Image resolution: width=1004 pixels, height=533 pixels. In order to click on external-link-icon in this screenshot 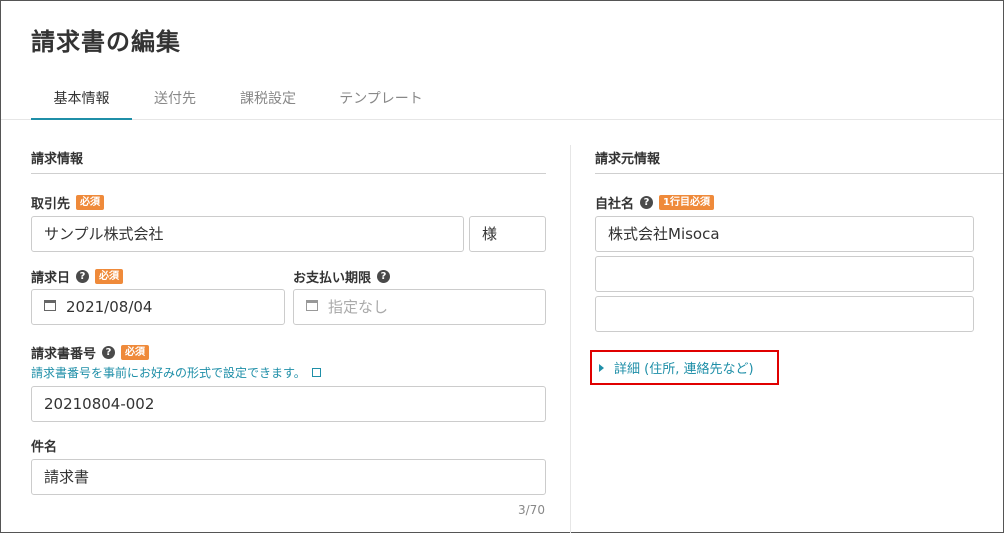, I will do `click(316, 372)`.